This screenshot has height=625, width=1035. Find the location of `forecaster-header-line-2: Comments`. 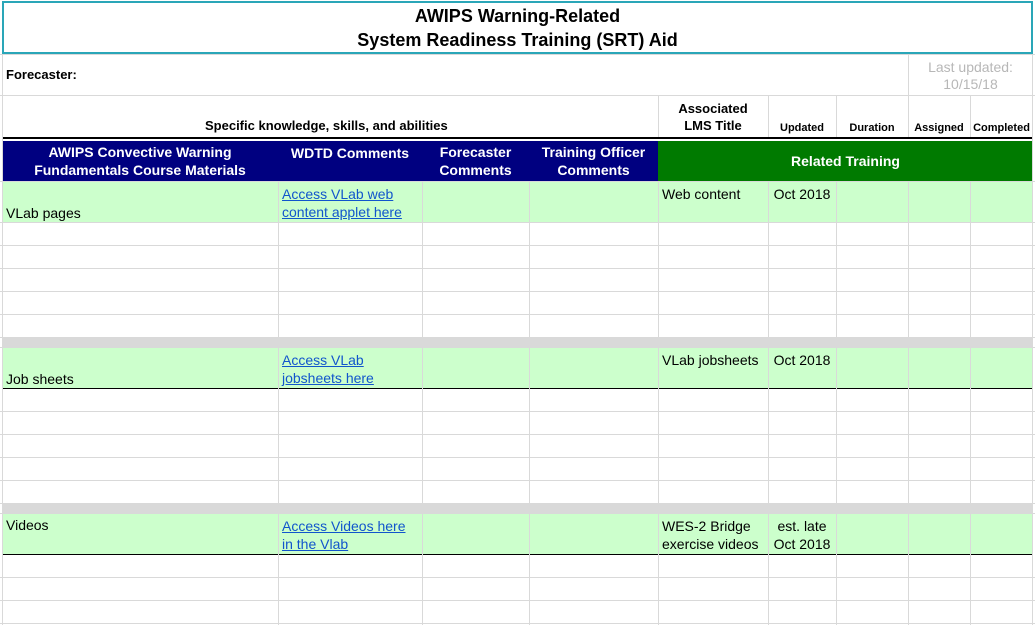

forecaster-header-line-2: Comments is located at coordinates (475, 170).